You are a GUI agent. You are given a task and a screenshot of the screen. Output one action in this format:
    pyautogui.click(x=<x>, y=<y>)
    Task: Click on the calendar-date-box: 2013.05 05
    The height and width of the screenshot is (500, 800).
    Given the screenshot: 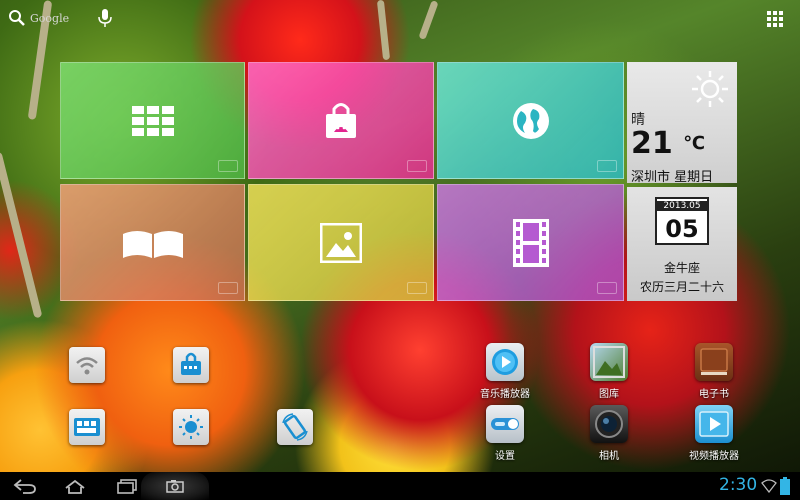 What is the action you would take?
    pyautogui.click(x=682, y=221)
    